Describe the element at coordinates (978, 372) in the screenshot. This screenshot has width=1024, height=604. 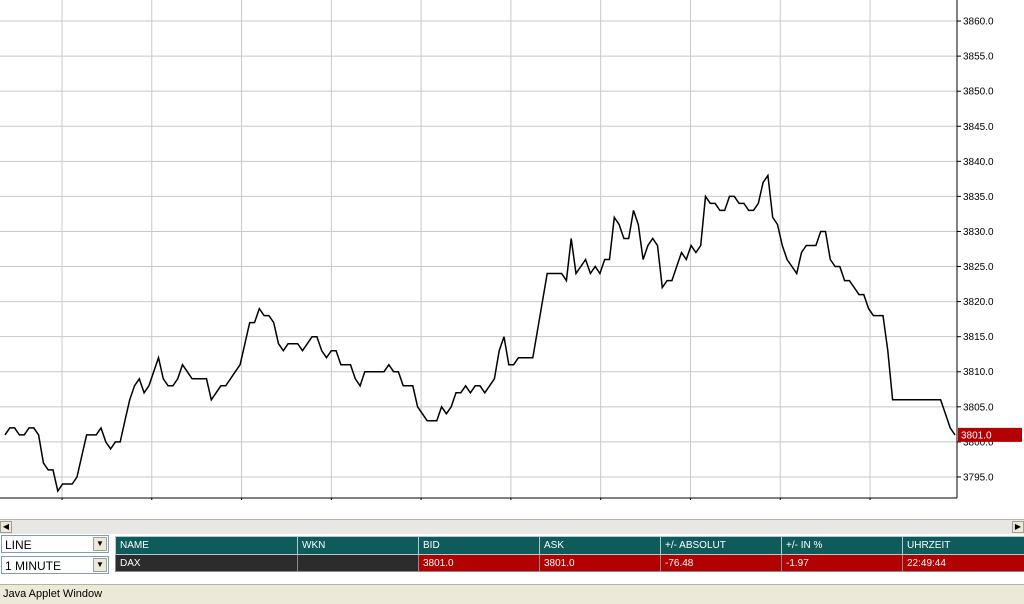
I see `y-tick-label: 3810.0` at that location.